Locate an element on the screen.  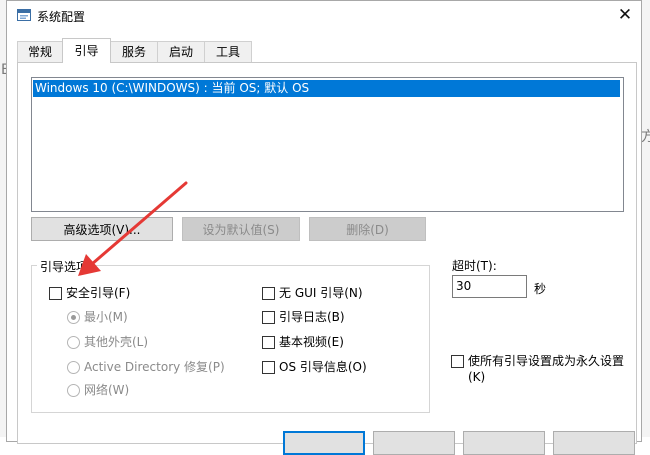
boot-log-label: 引导日志(B) is located at coordinates (312, 317).